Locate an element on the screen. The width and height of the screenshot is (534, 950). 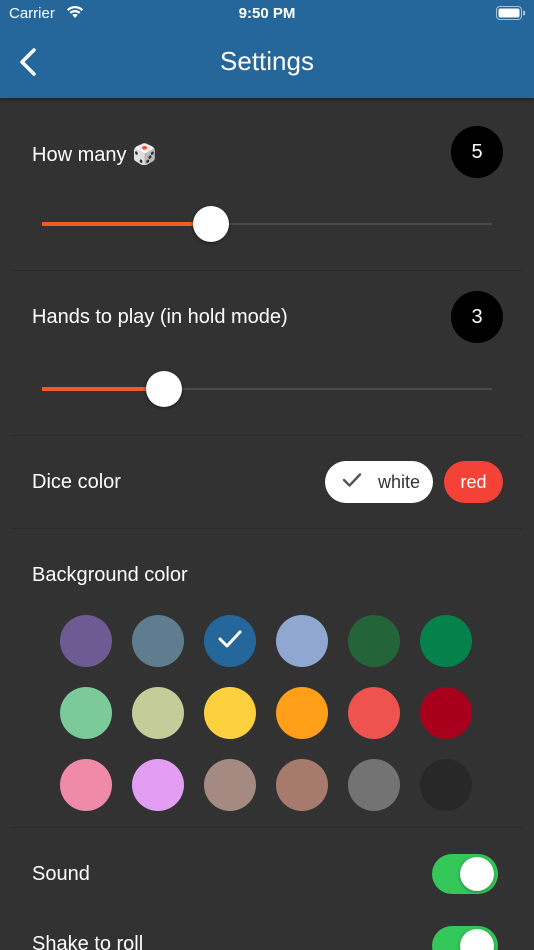
status-bar: Carrier 9:50 PM is located at coordinates (267, 14).